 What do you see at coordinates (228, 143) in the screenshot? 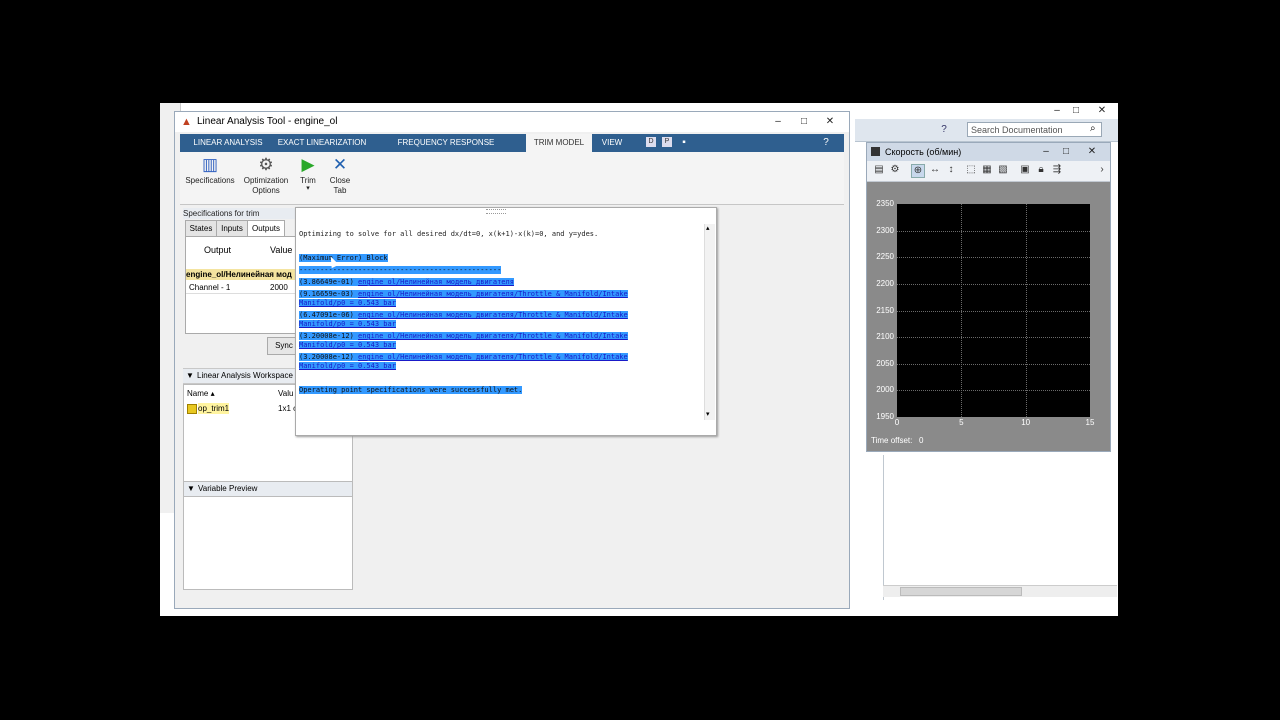
I see `tab-linear-analysis: LINEAR ANALYSIS` at bounding box center [228, 143].